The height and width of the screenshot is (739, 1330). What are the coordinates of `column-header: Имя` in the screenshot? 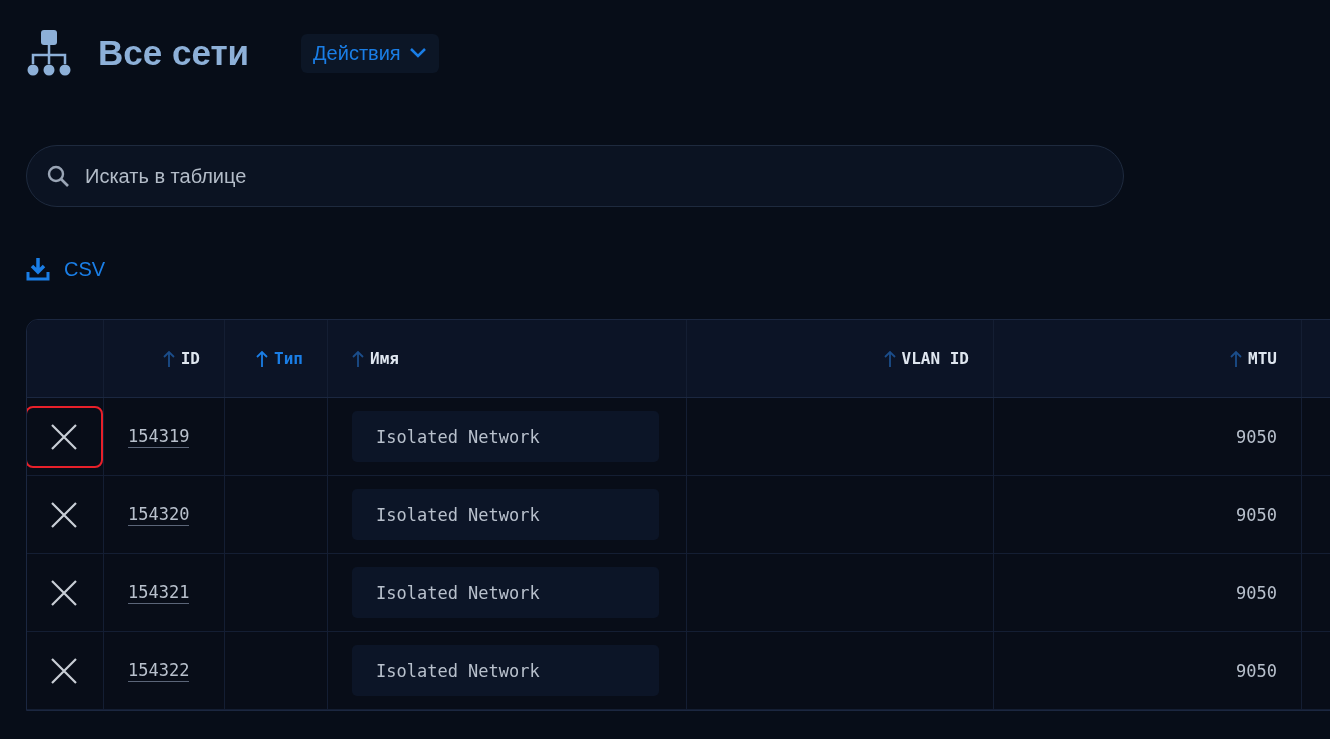 It's located at (375, 358).